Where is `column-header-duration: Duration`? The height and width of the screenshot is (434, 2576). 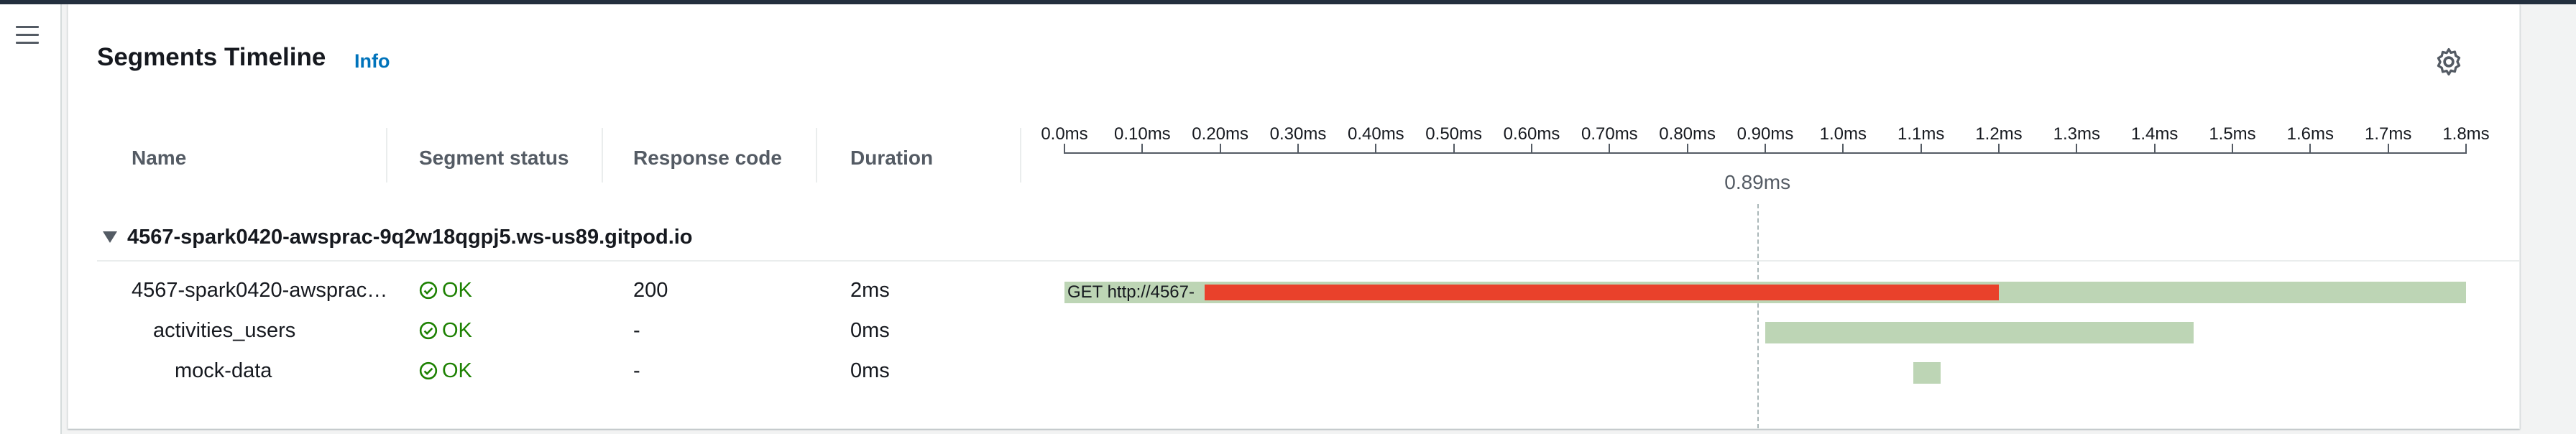
column-header-duration: Duration is located at coordinates (891, 158).